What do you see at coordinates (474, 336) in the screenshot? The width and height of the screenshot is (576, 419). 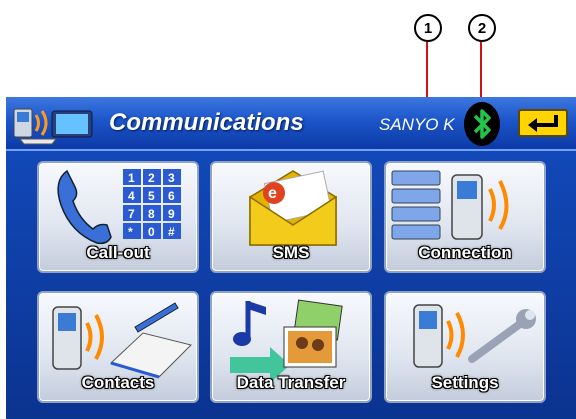 I see `phone-wrench-icon` at bounding box center [474, 336].